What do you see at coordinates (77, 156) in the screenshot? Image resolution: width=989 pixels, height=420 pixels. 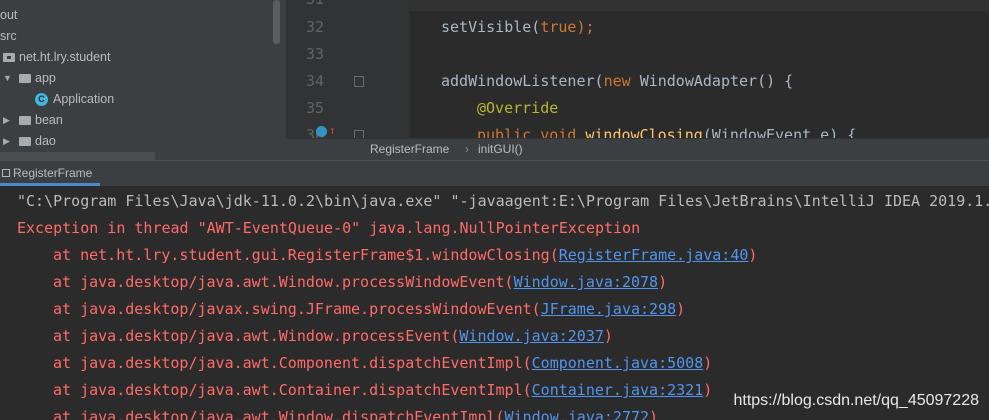 I see `tree-item-selected` at bounding box center [77, 156].